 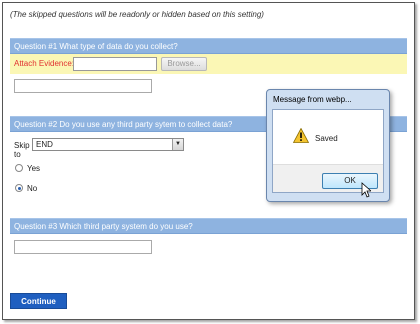 What do you see at coordinates (44, 63) in the screenshot?
I see `attach-evidence-label: Attach Evidence:` at bounding box center [44, 63].